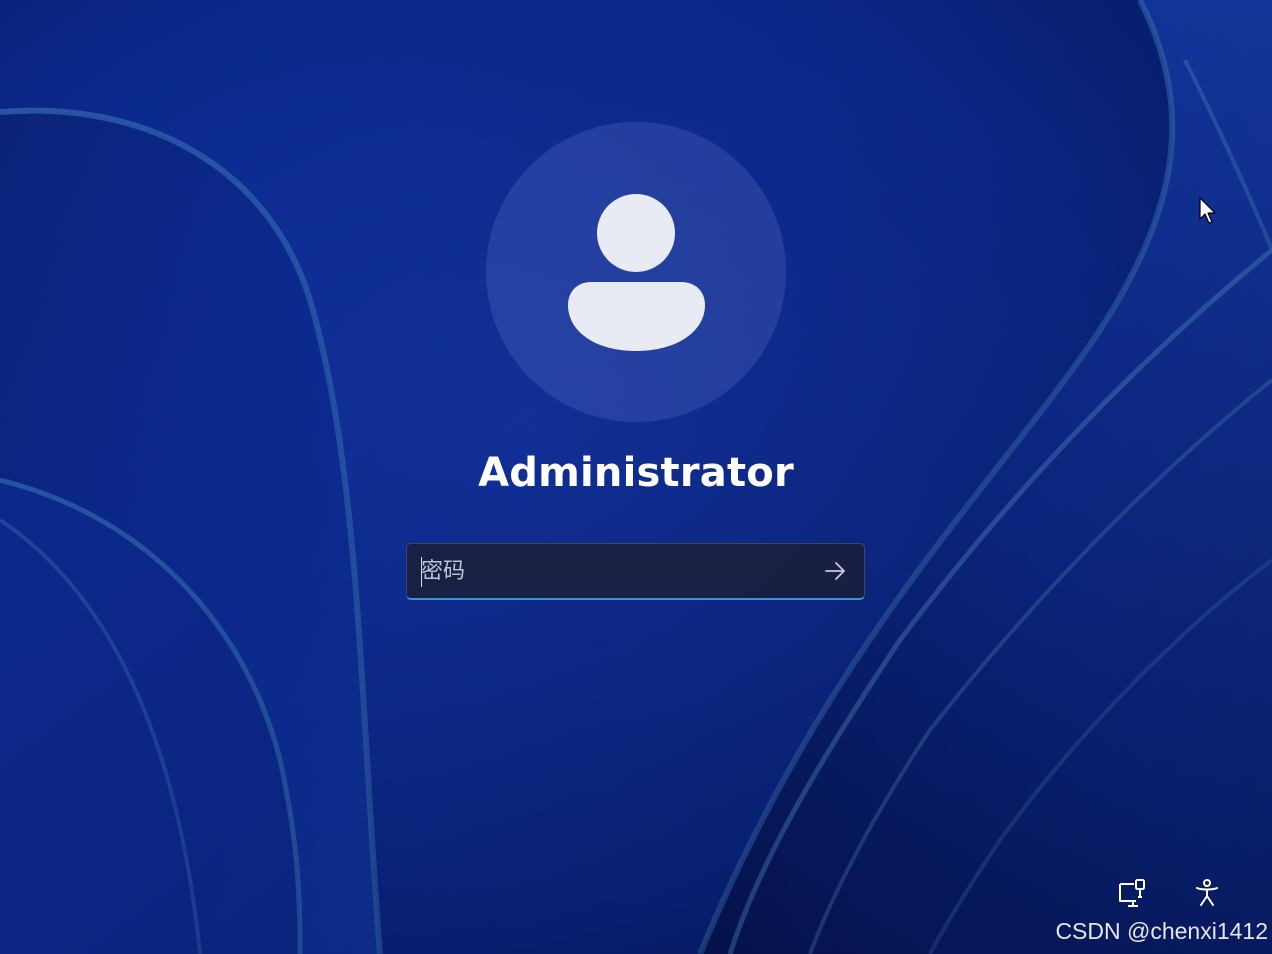 The height and width of the screenshot is (954, 1272). I want to click on mouse-cursor-icon, so click(1207, 210).